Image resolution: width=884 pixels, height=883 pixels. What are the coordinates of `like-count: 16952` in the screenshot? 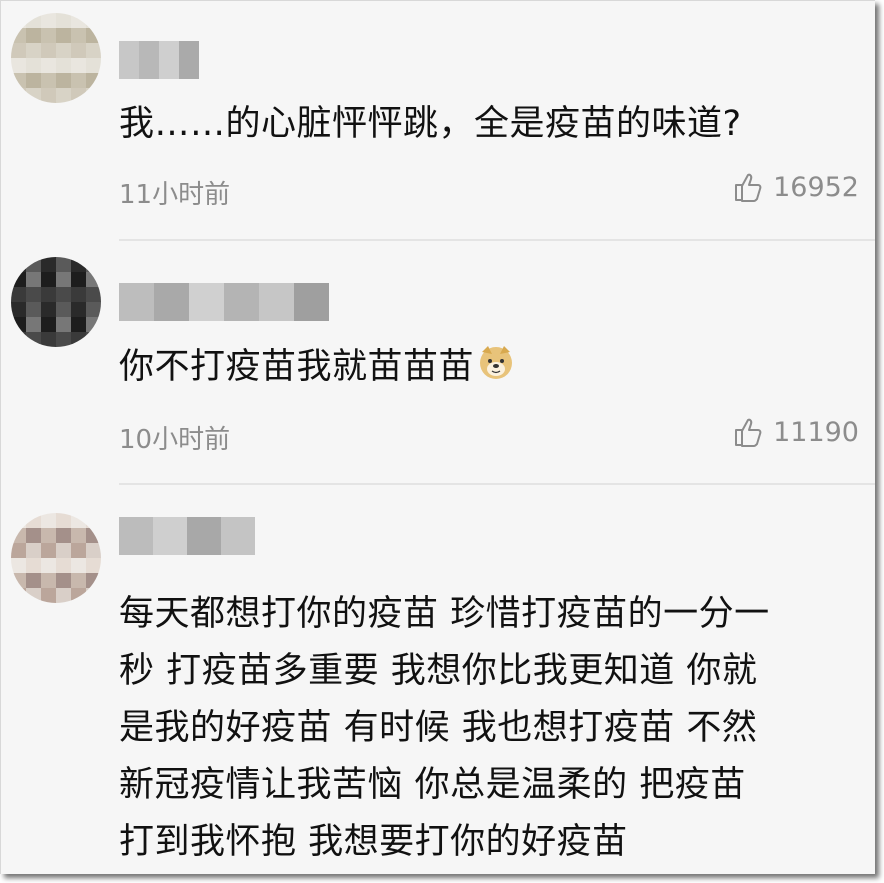 It's located at (816, 187).